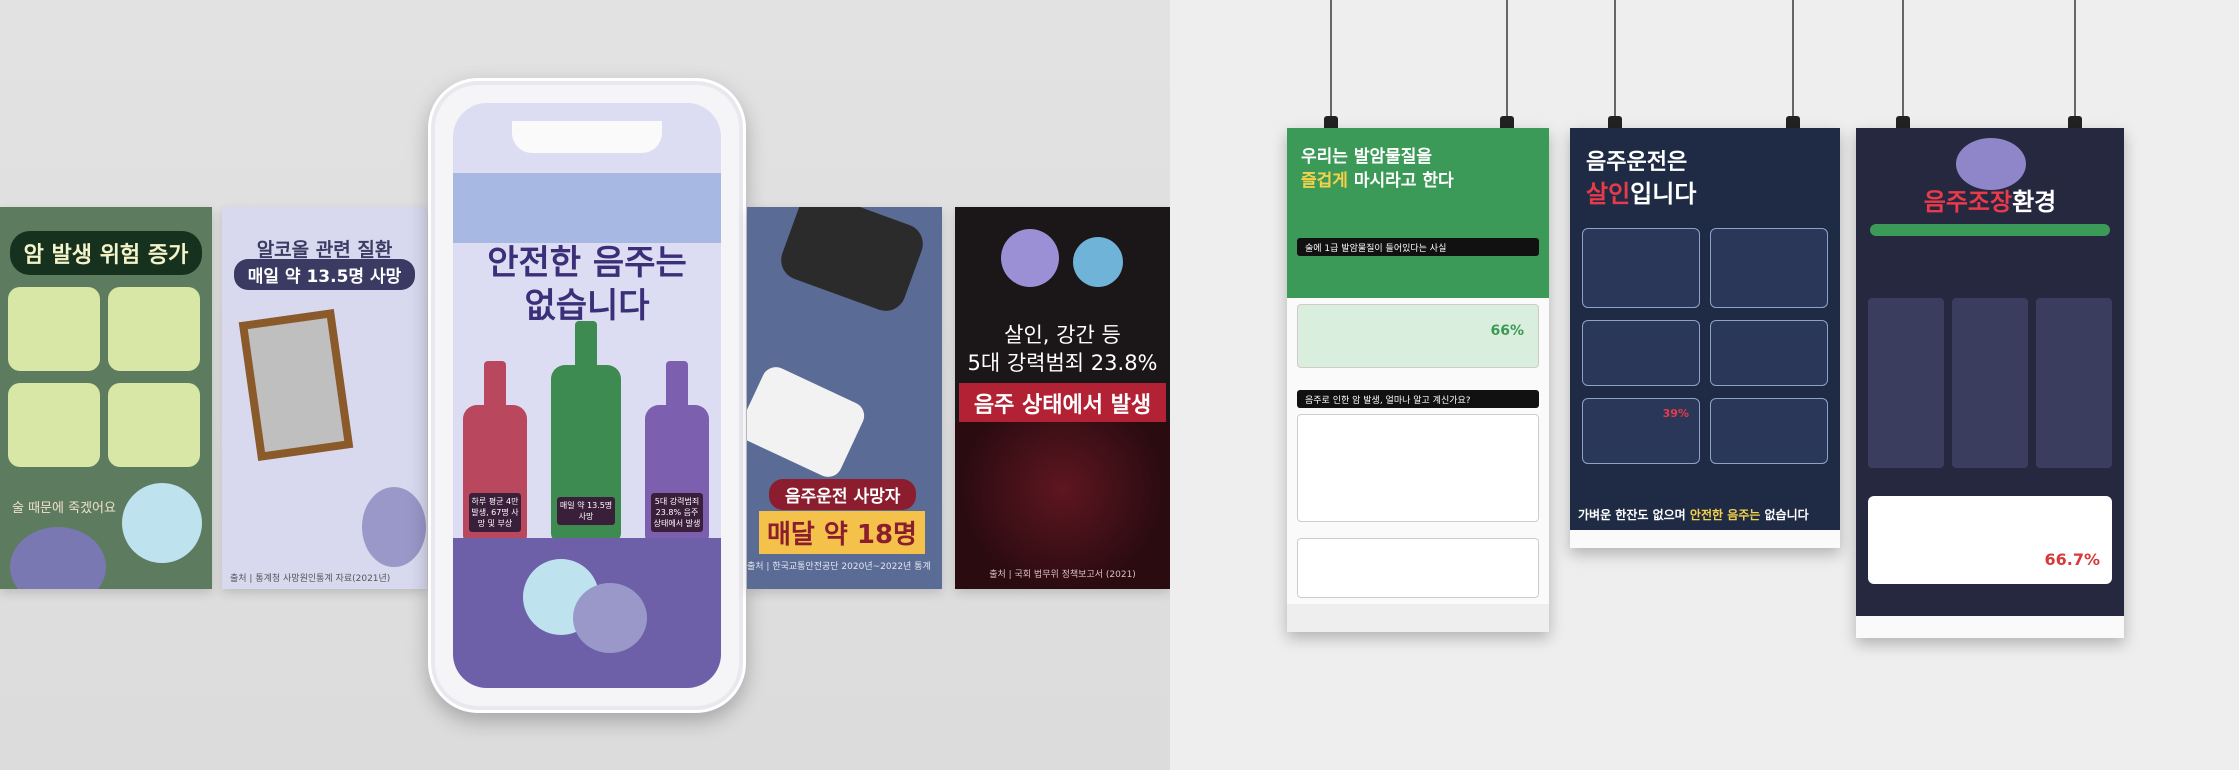 Image resolution: width=2239 pixels, height=770 pixels. I want to click on bottle-label: 하루 평균 4만 발생, 67명 사망 및 부상, so click(495, 512).